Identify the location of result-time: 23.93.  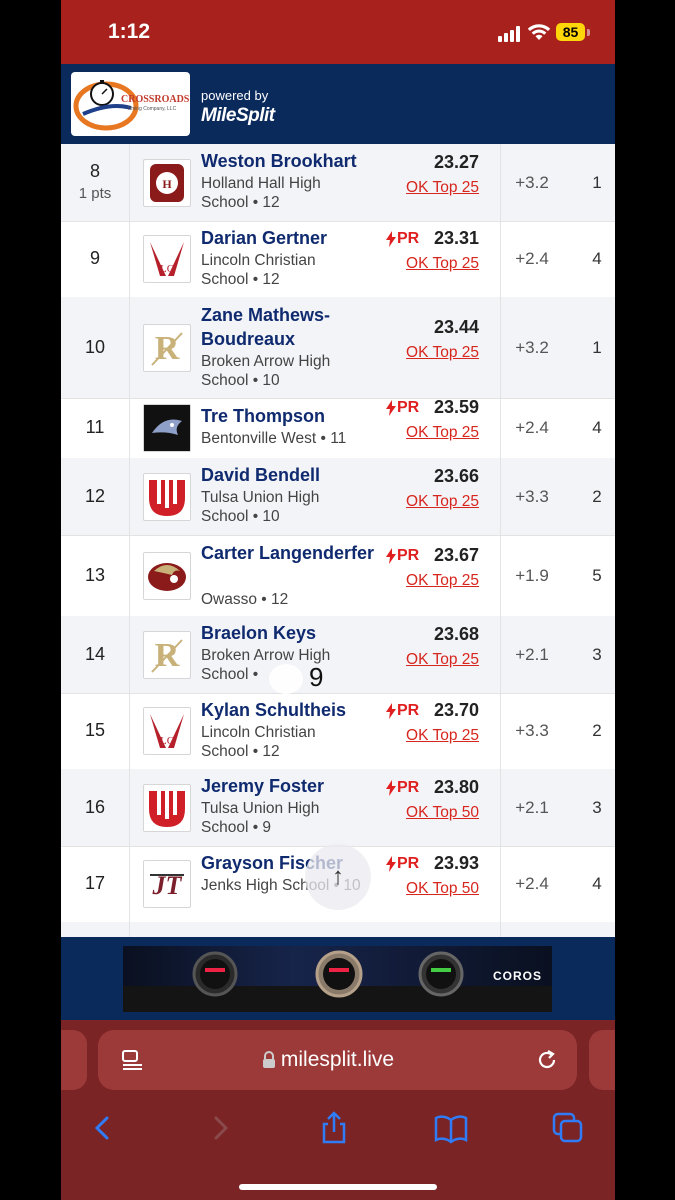
(456, 863).